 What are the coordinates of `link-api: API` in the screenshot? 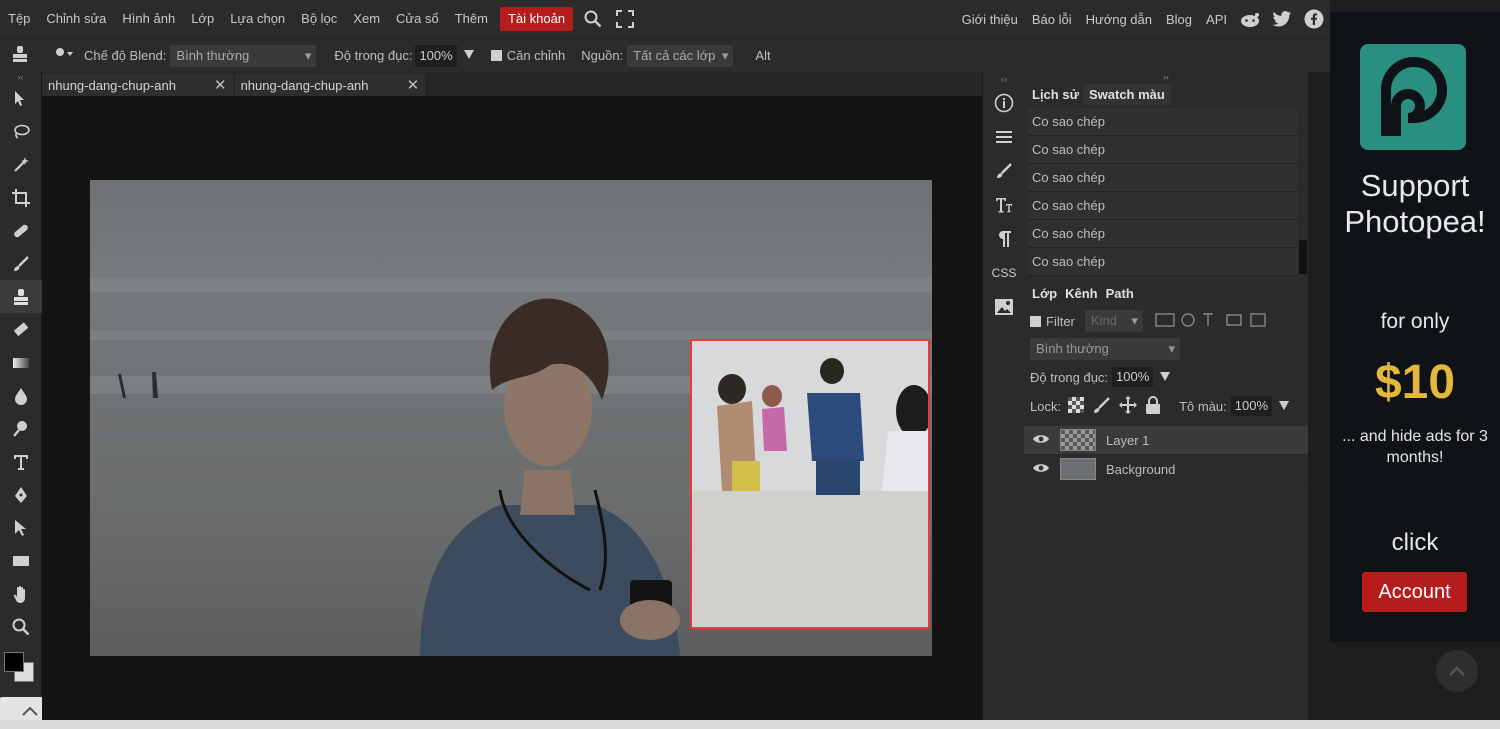 It's located at (1216, 19).